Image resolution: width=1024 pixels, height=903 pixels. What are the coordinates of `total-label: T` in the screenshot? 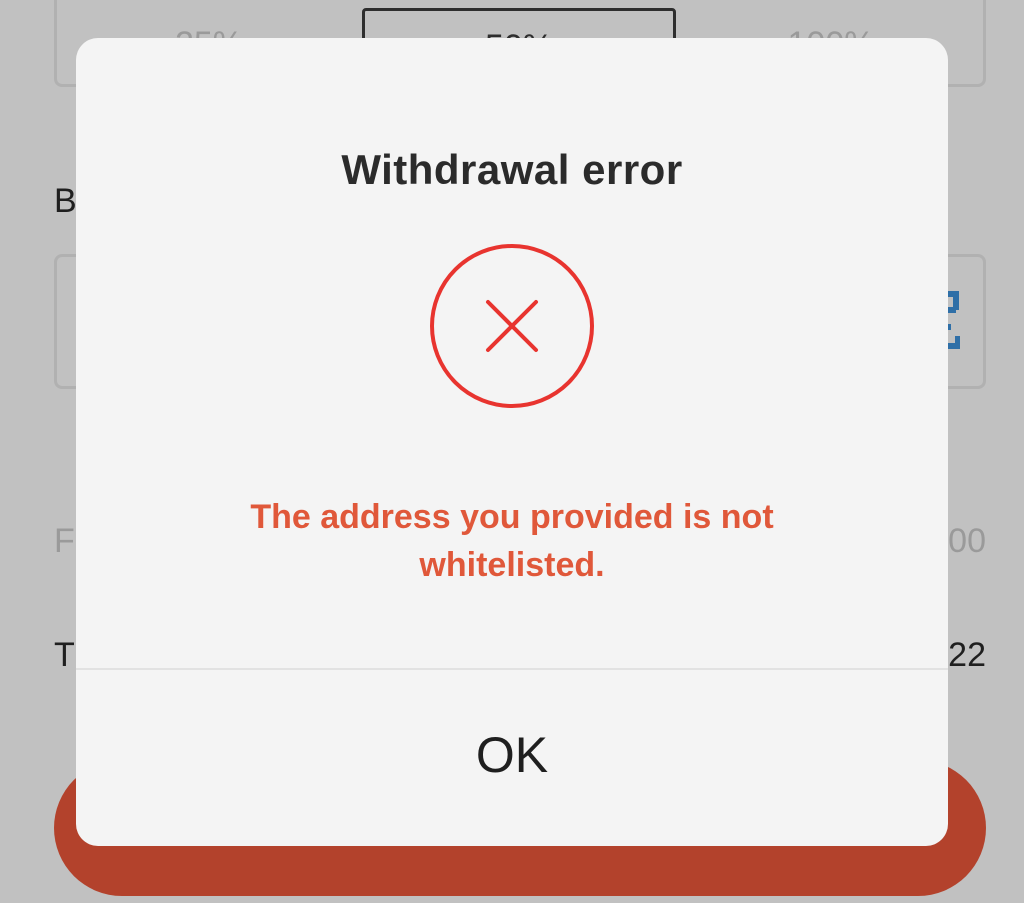 It's located at (64, 655).